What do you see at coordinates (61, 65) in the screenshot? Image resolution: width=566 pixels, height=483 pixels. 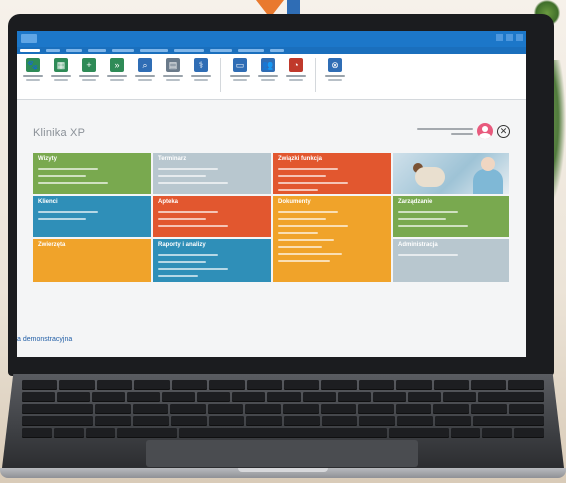 I see `calendar-icon: ▦` at bounding box center [61, 65].